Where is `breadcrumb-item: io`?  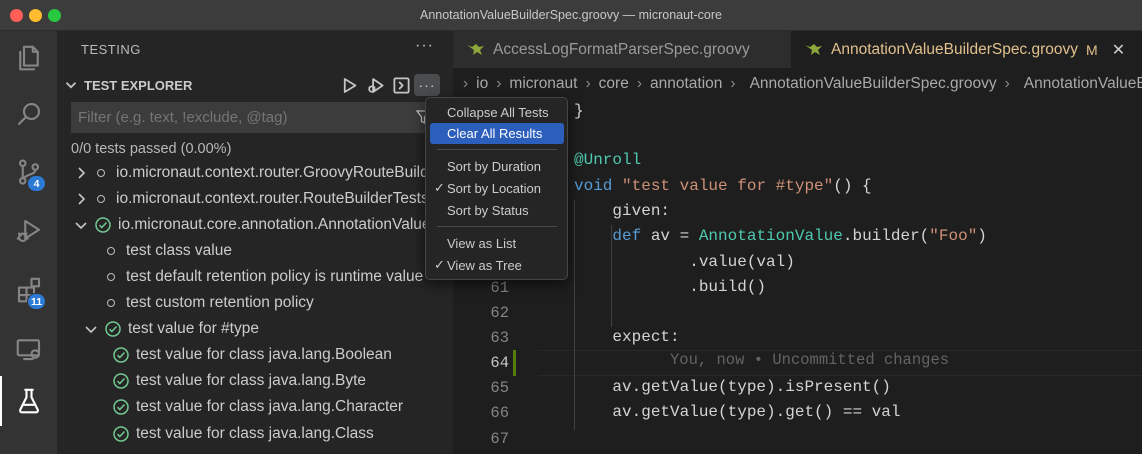 breadcrumb-item: io is located at coordinates (482, 84).